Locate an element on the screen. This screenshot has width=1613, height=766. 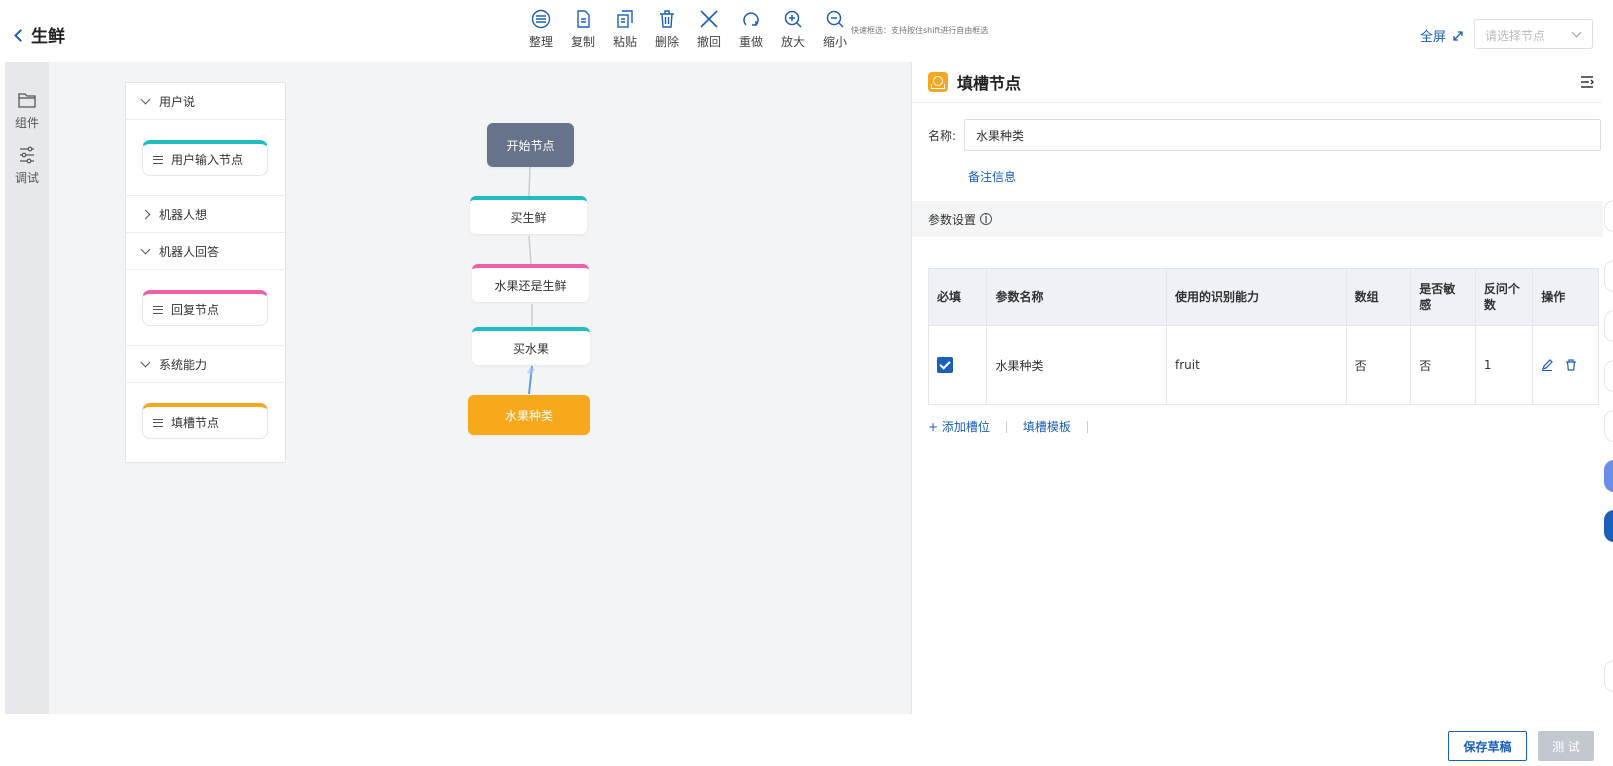
edge-active-glow is located at coordinates (531, 371).